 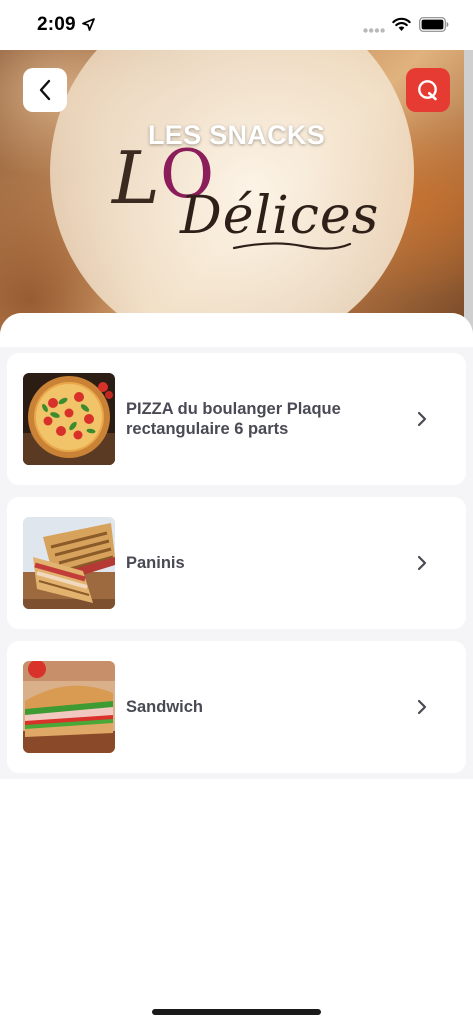 I want to click on search-button, so click(x=428, y=90).